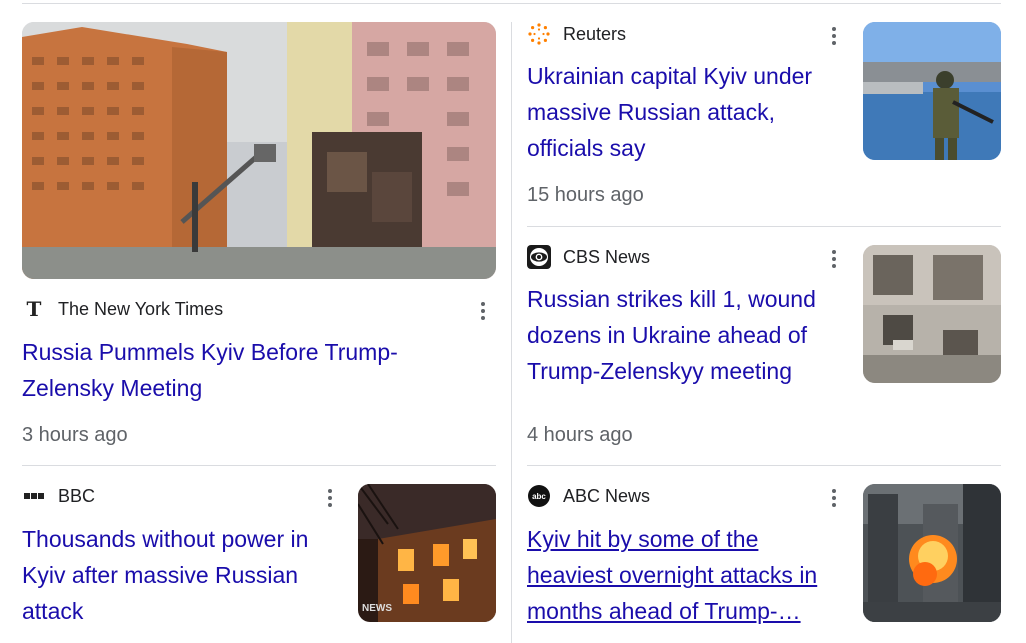 This screenshot has height=643, width=1026. I want to click on svg-text: T, so click(34, 309).